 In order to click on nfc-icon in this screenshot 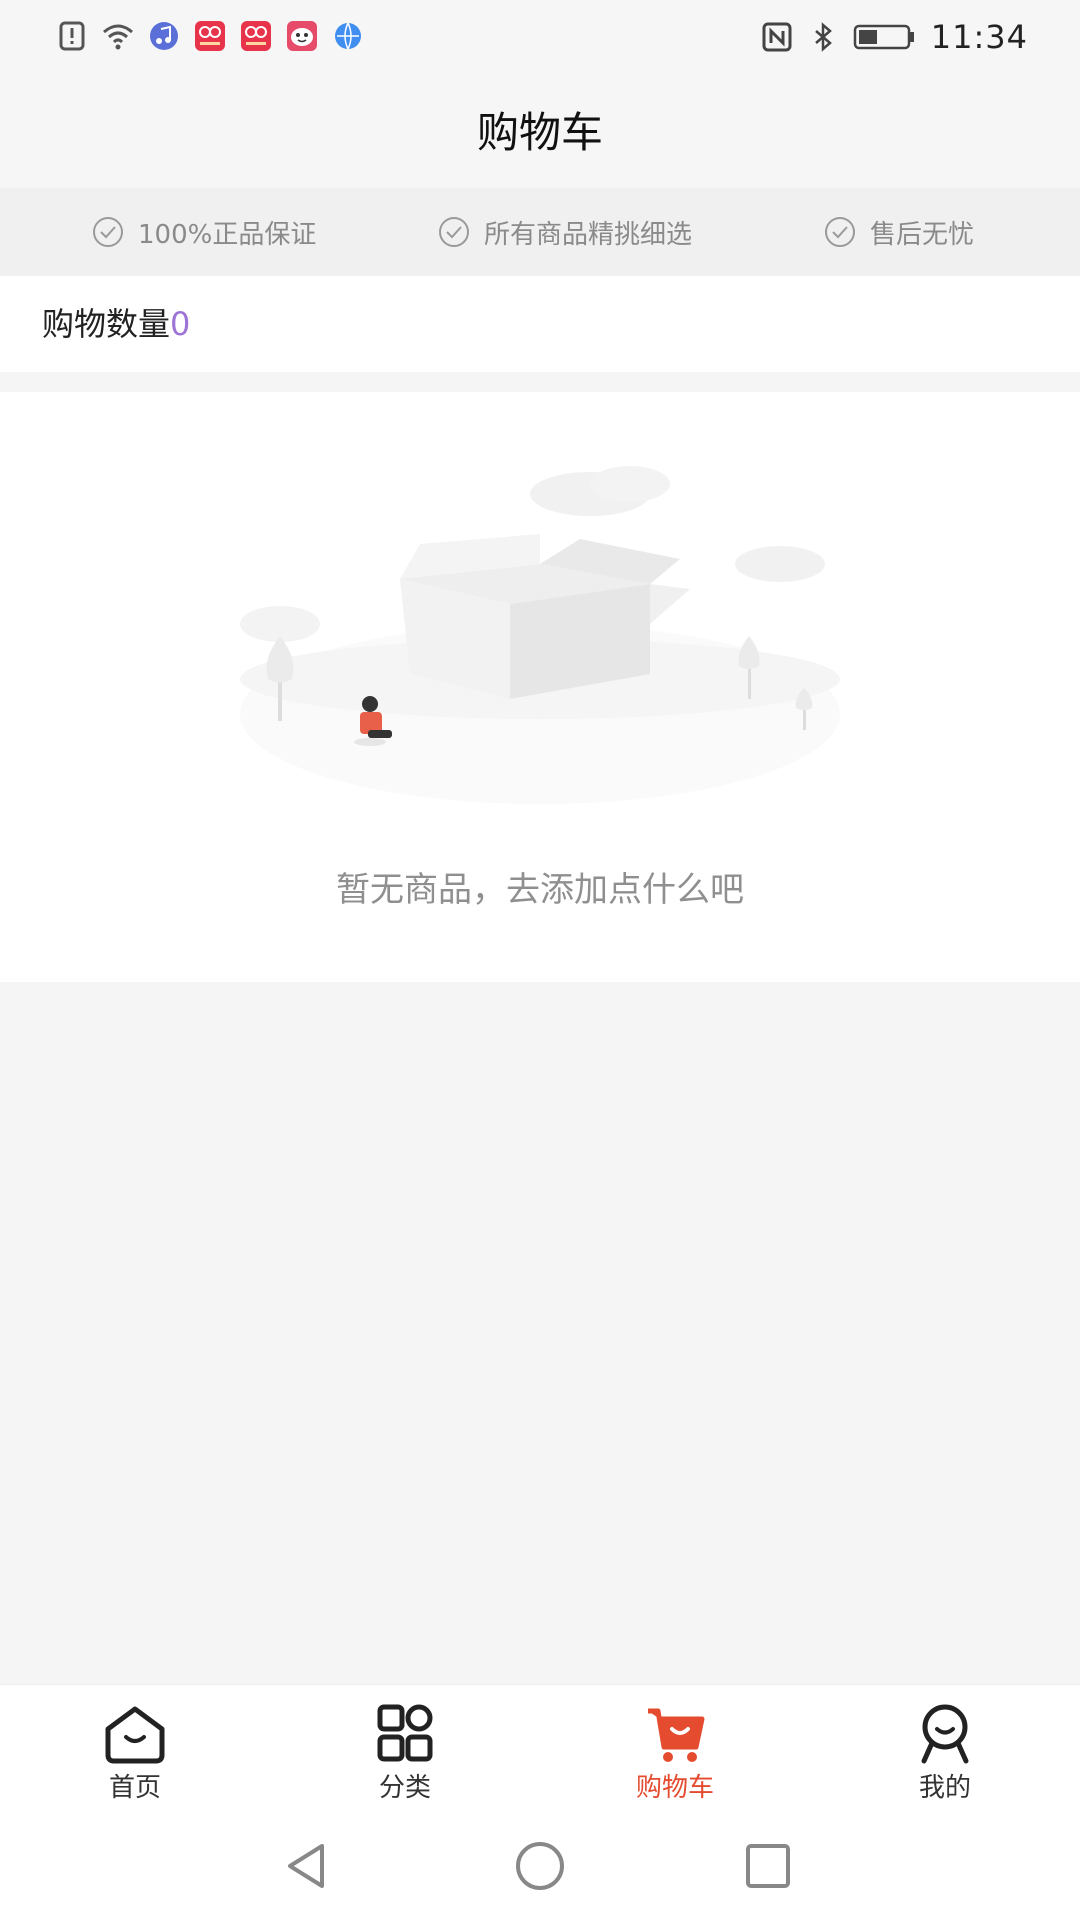, I will do `click(777, 37)`.